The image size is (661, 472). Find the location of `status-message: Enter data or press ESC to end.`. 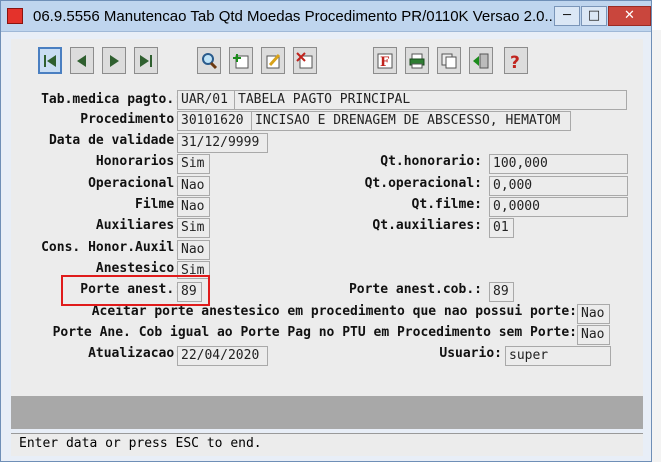

status-message: Enter data or press ESC to end. is located at coordinates (140, 443).